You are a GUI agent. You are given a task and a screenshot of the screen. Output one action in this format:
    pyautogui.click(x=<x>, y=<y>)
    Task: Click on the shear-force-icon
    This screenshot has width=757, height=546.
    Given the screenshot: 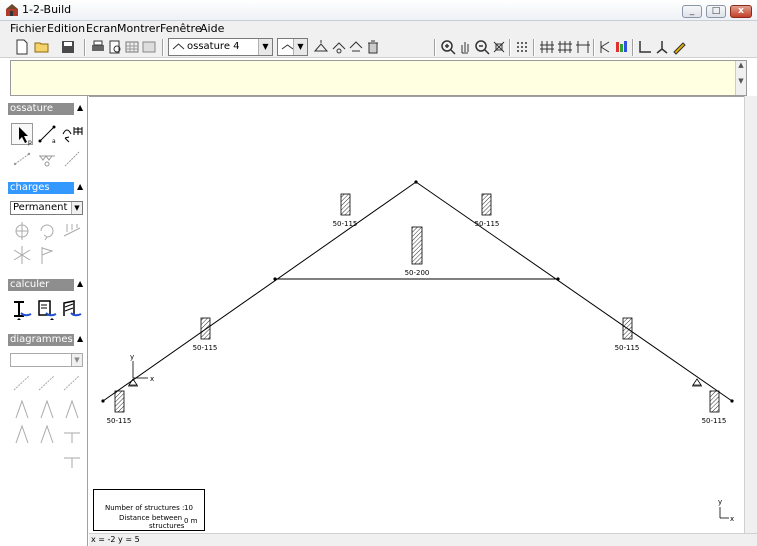 What is the action you would take?
    pyautogui.click(x=47, y=409)
    